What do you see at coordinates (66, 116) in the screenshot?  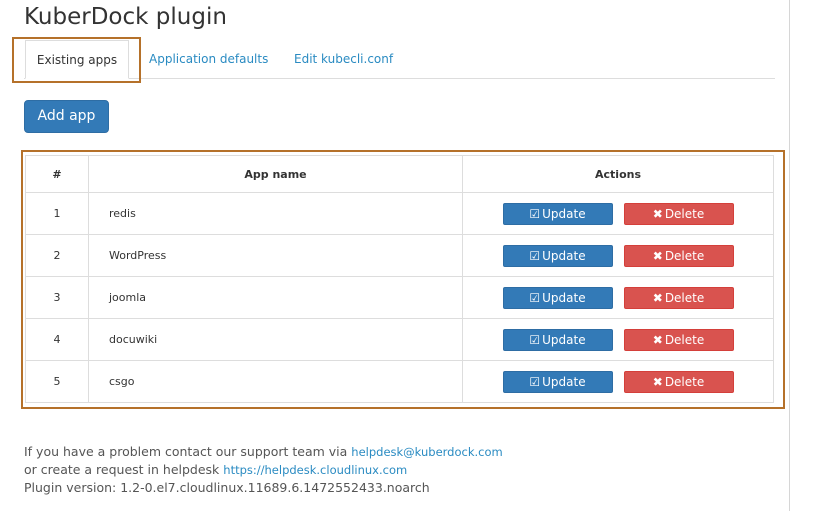 I see `add-app-button: Add app` at bounding box center [66, 116].